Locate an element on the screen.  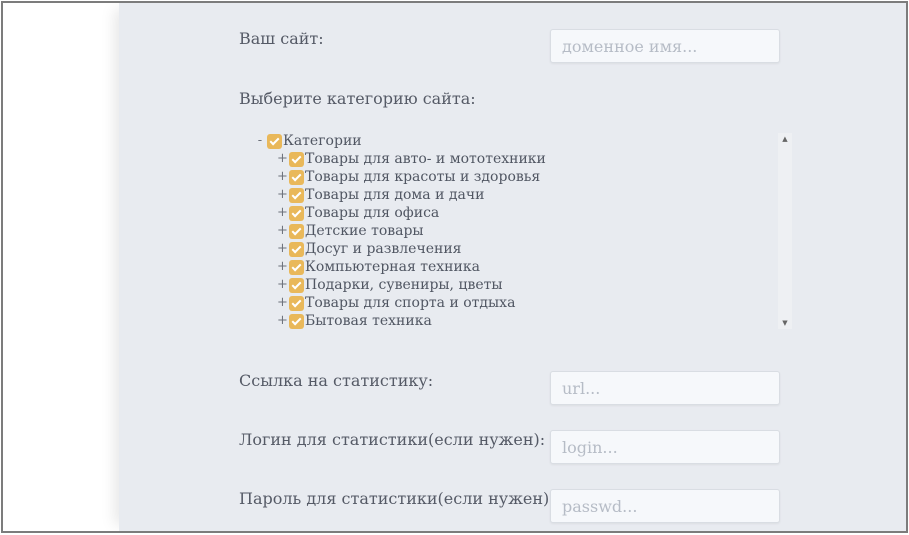
tree-item-label: Детские товары is located at coordinates (364, 231).